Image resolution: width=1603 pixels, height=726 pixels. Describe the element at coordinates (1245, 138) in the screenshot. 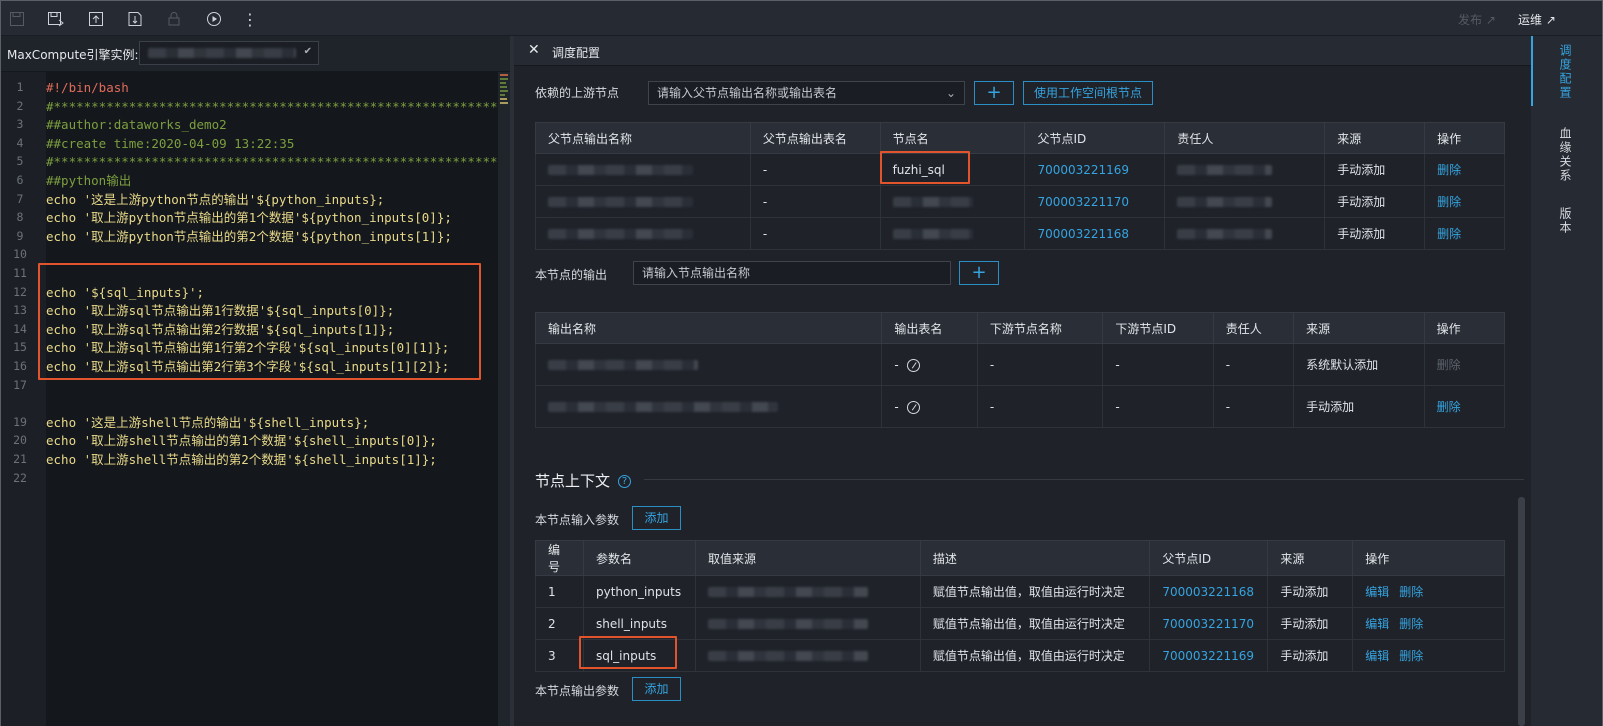

I see `column-header: 责任人` at that location.